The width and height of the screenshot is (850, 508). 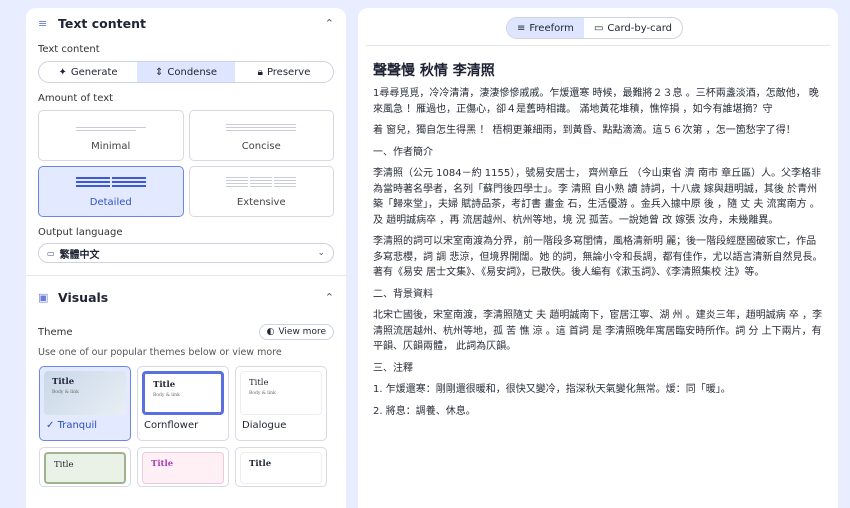 I want to click on freeform-label: Freeform, so click(x=551, y=28).